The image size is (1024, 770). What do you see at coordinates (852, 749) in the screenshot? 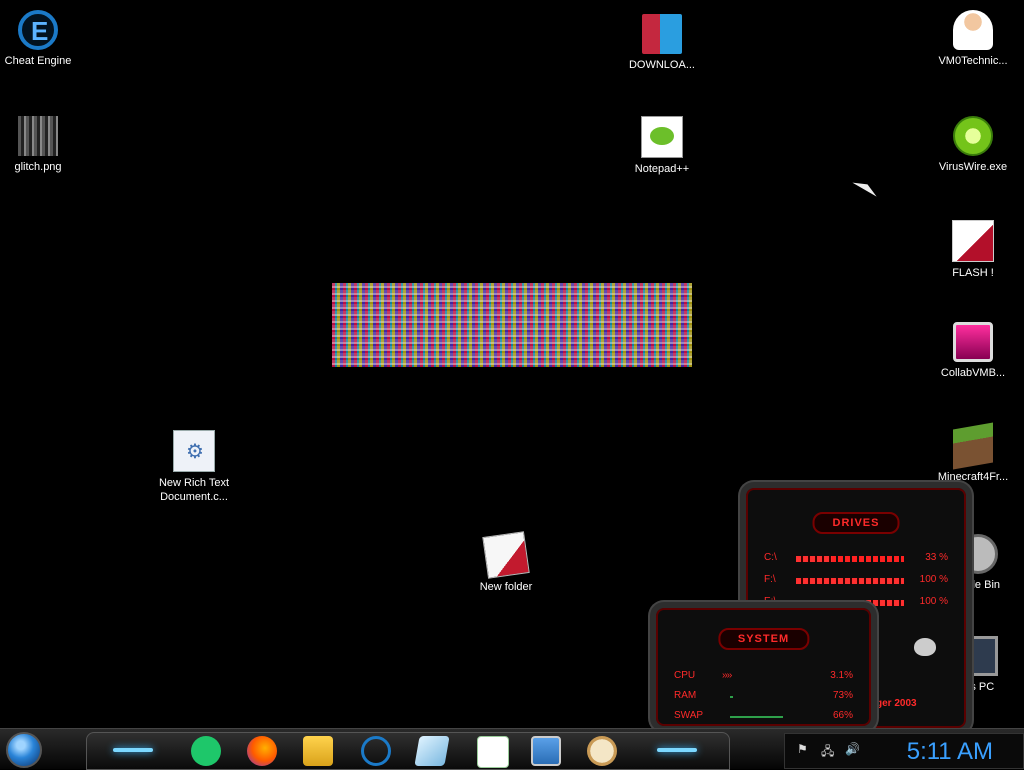
I see `volume-icon: 🔊` at bounding box center [852, 749].